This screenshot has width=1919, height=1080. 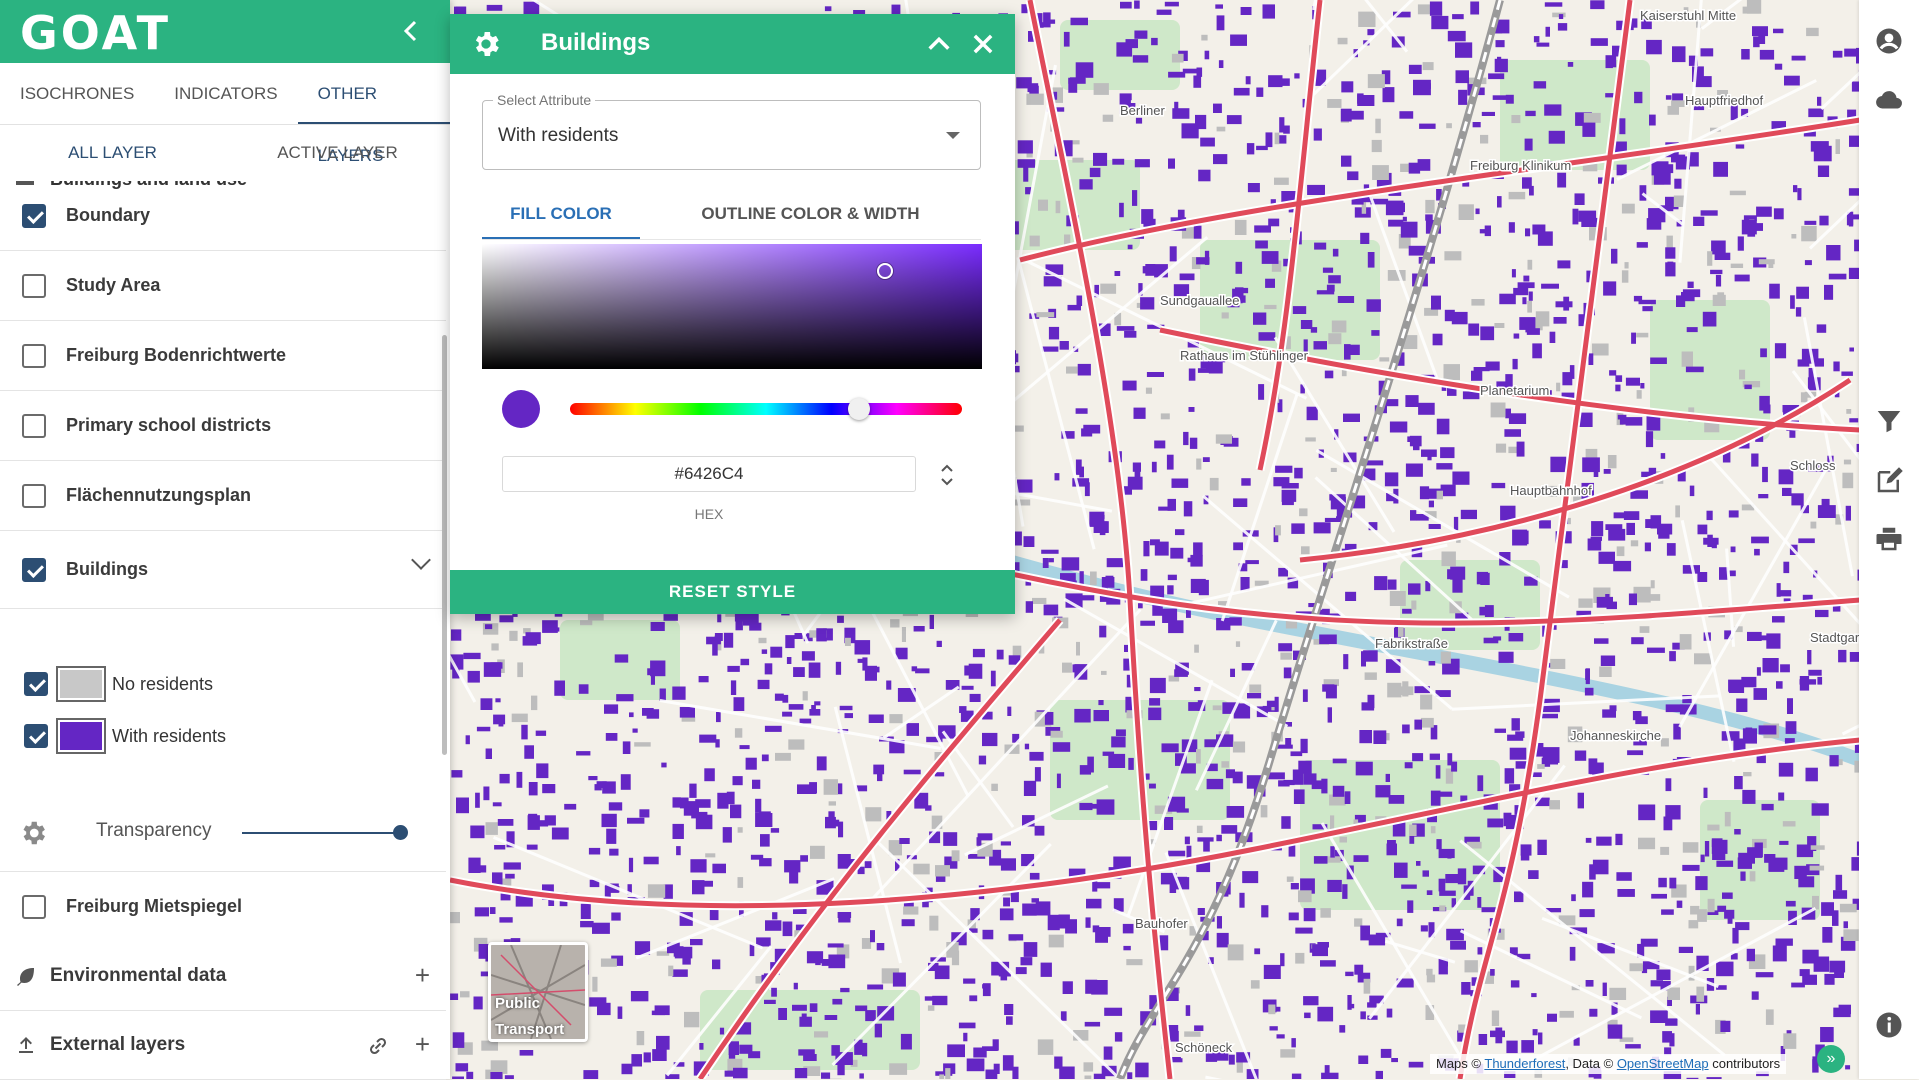 What do you see at coordinates (1889, 41) in the screenshot?
I see `account-icon` at bounding box center [1889, 41].